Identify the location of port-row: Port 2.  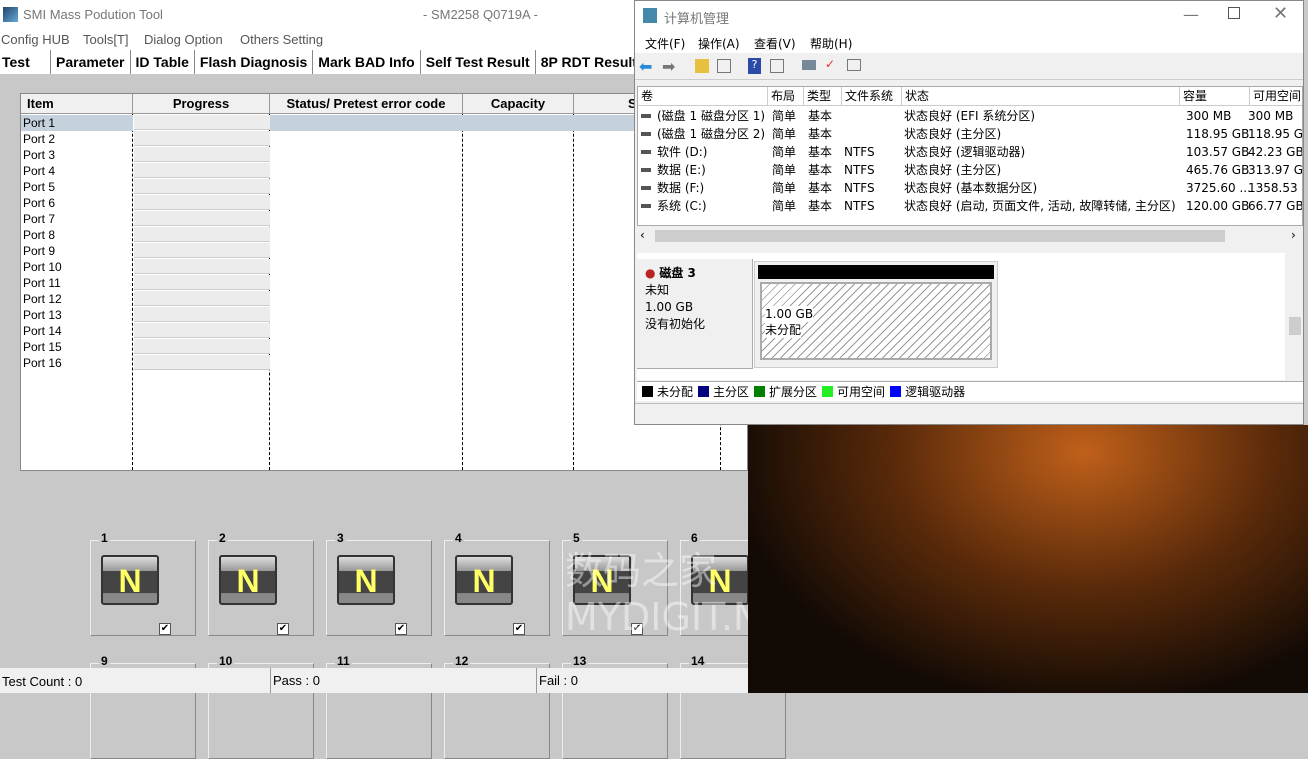
(38, 139).